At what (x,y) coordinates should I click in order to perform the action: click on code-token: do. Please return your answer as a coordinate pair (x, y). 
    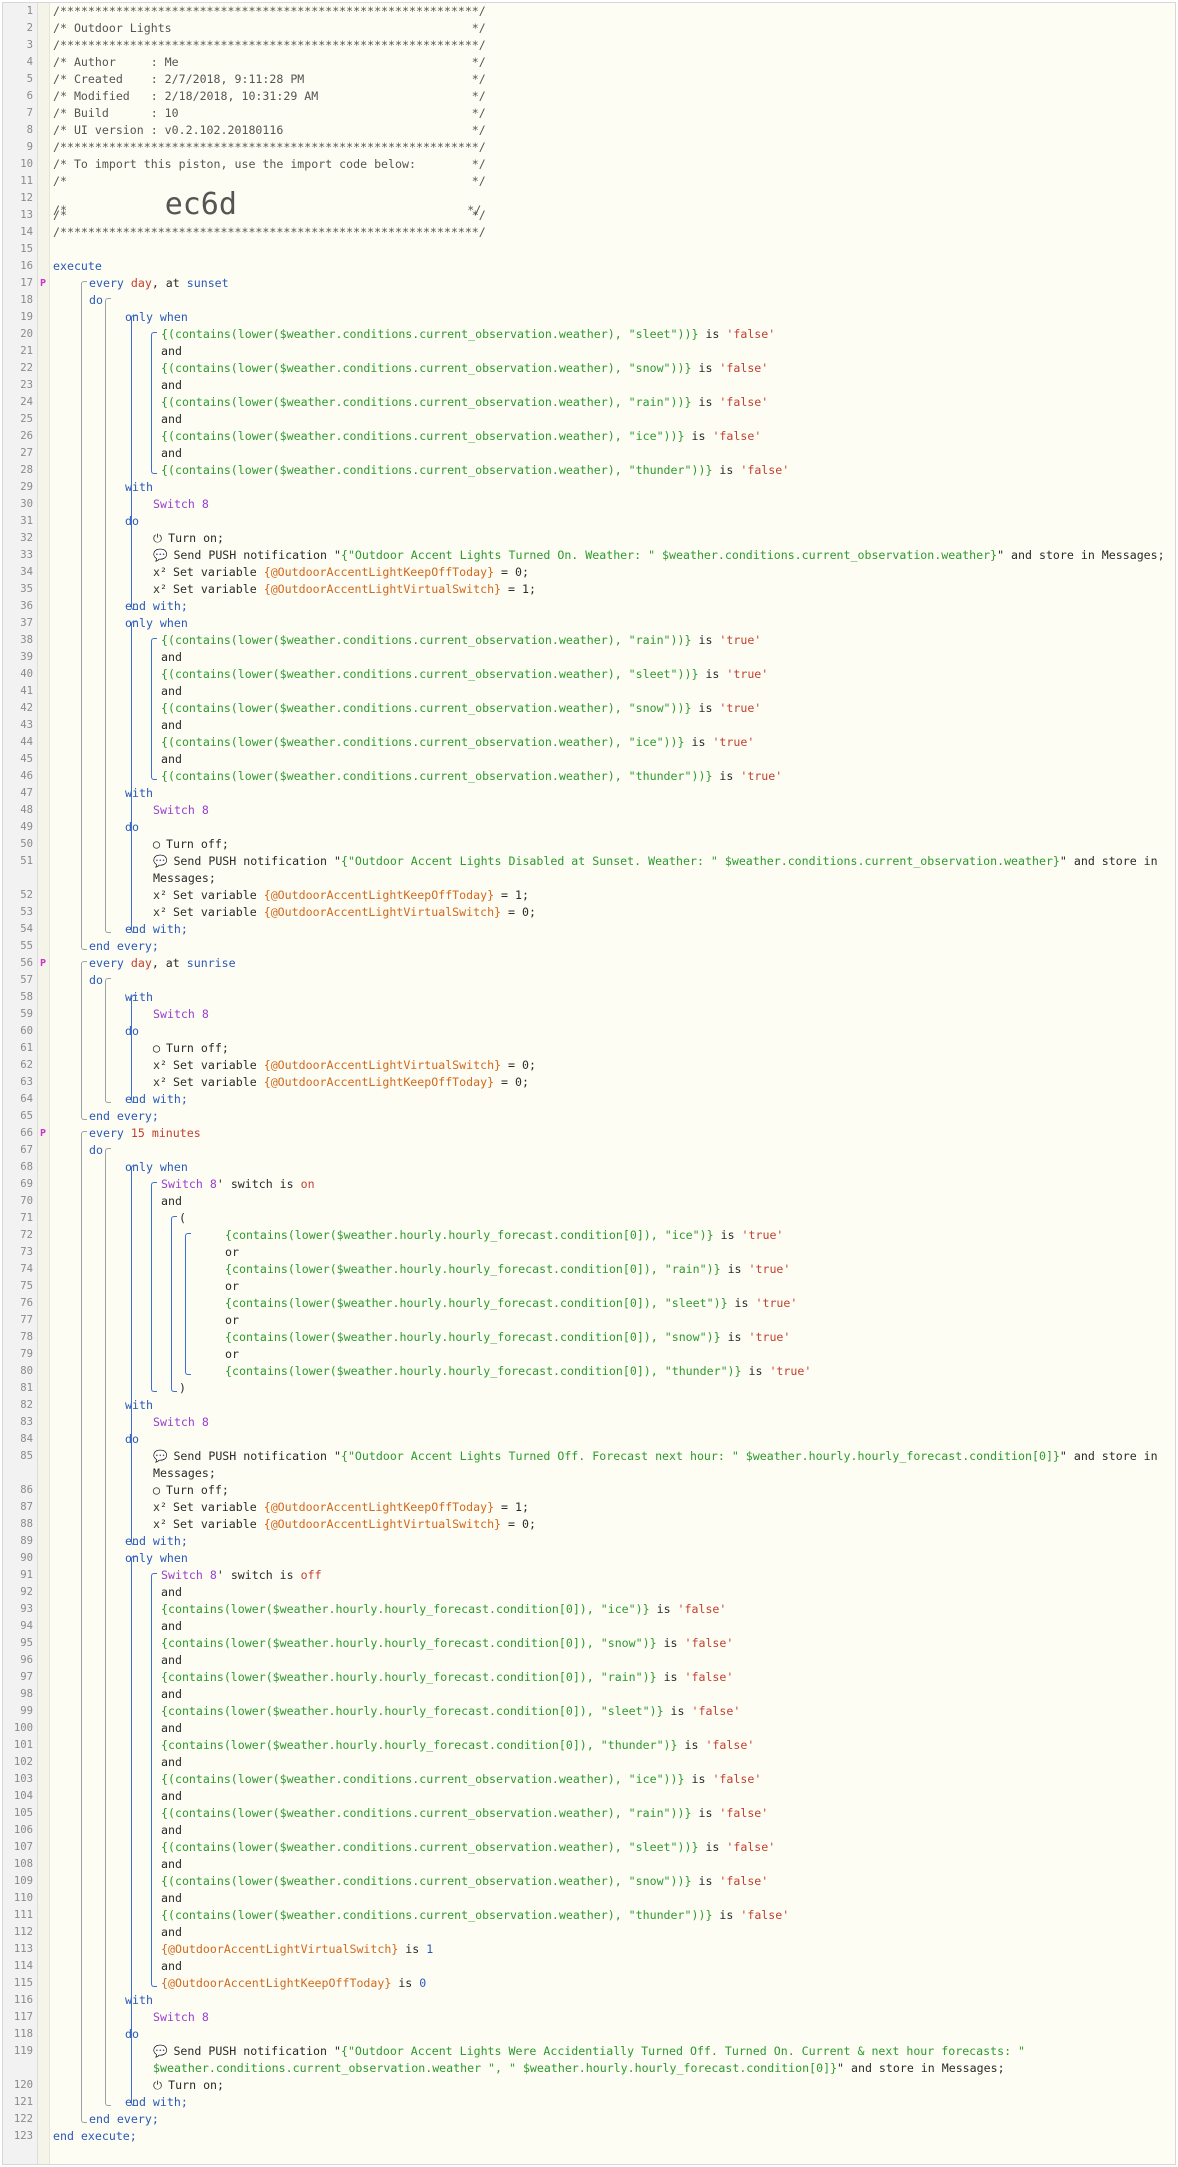
    Looking at the image, I should click on (96, 980).